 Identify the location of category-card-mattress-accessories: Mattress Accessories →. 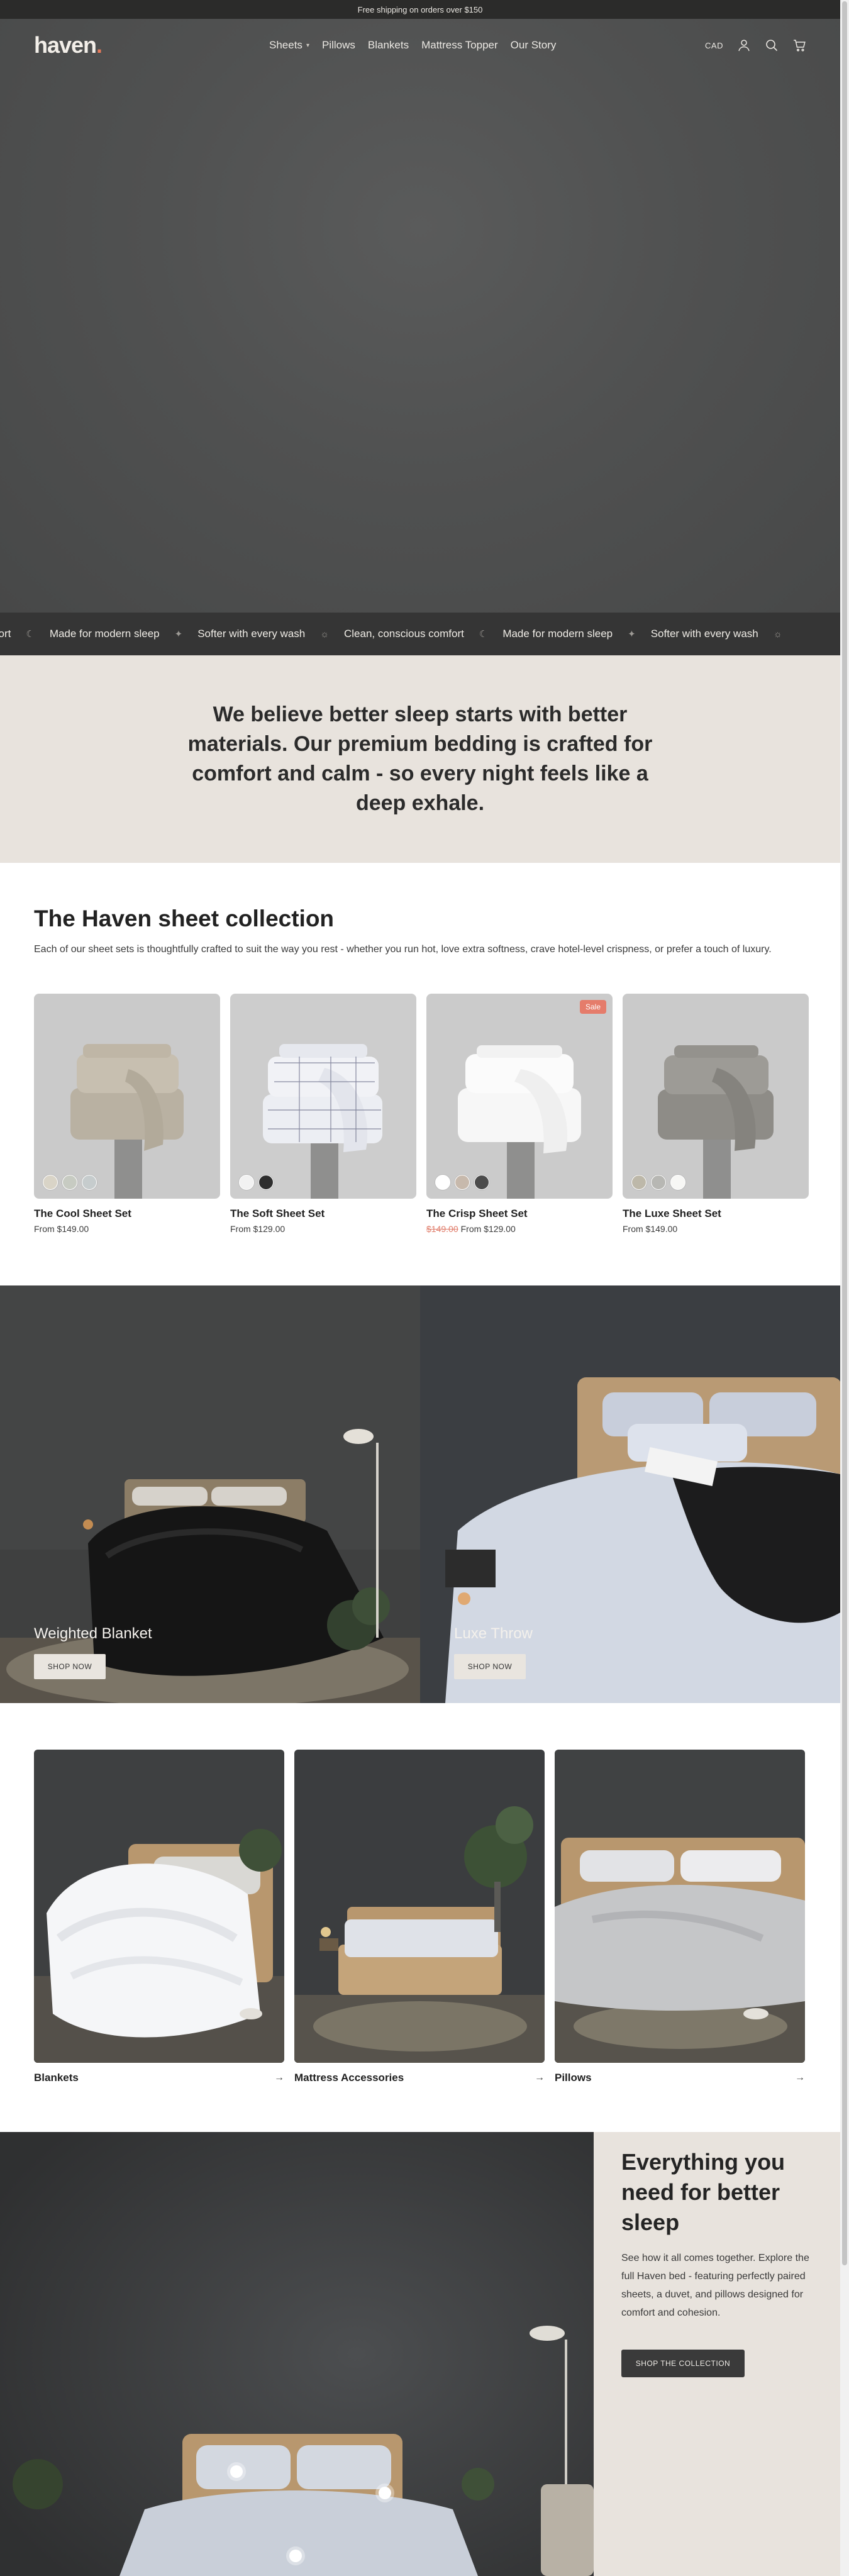
(420, 1917).